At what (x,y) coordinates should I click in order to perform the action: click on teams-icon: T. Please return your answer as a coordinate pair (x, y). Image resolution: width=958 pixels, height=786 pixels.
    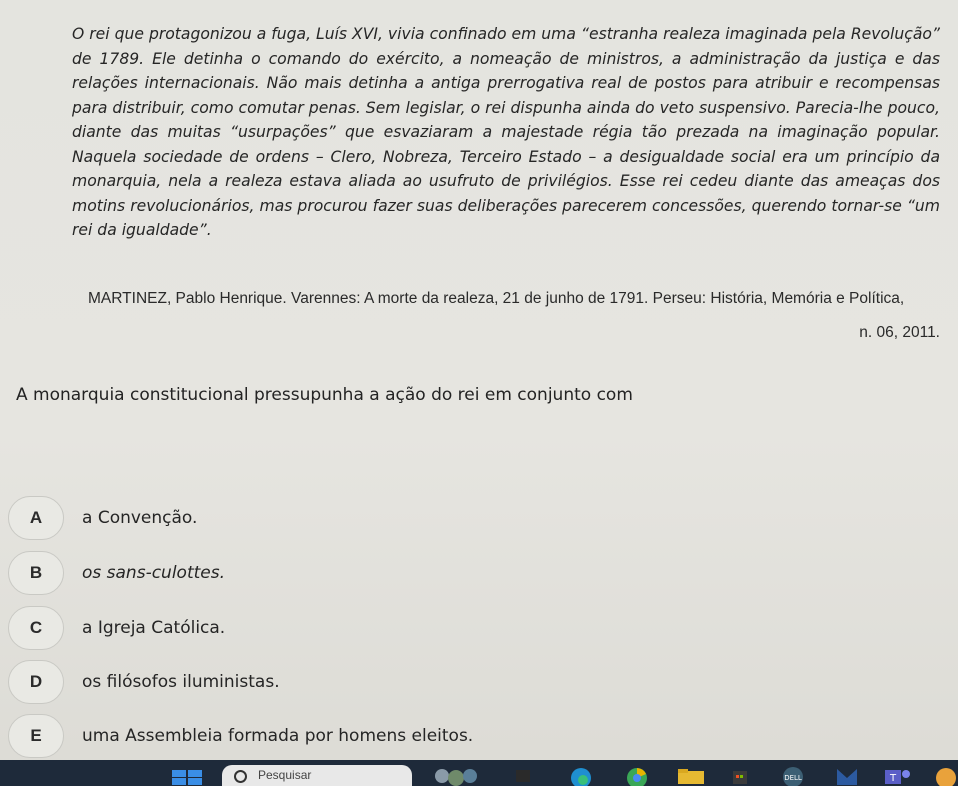
    Looking at the image, I should click on (897, 776).